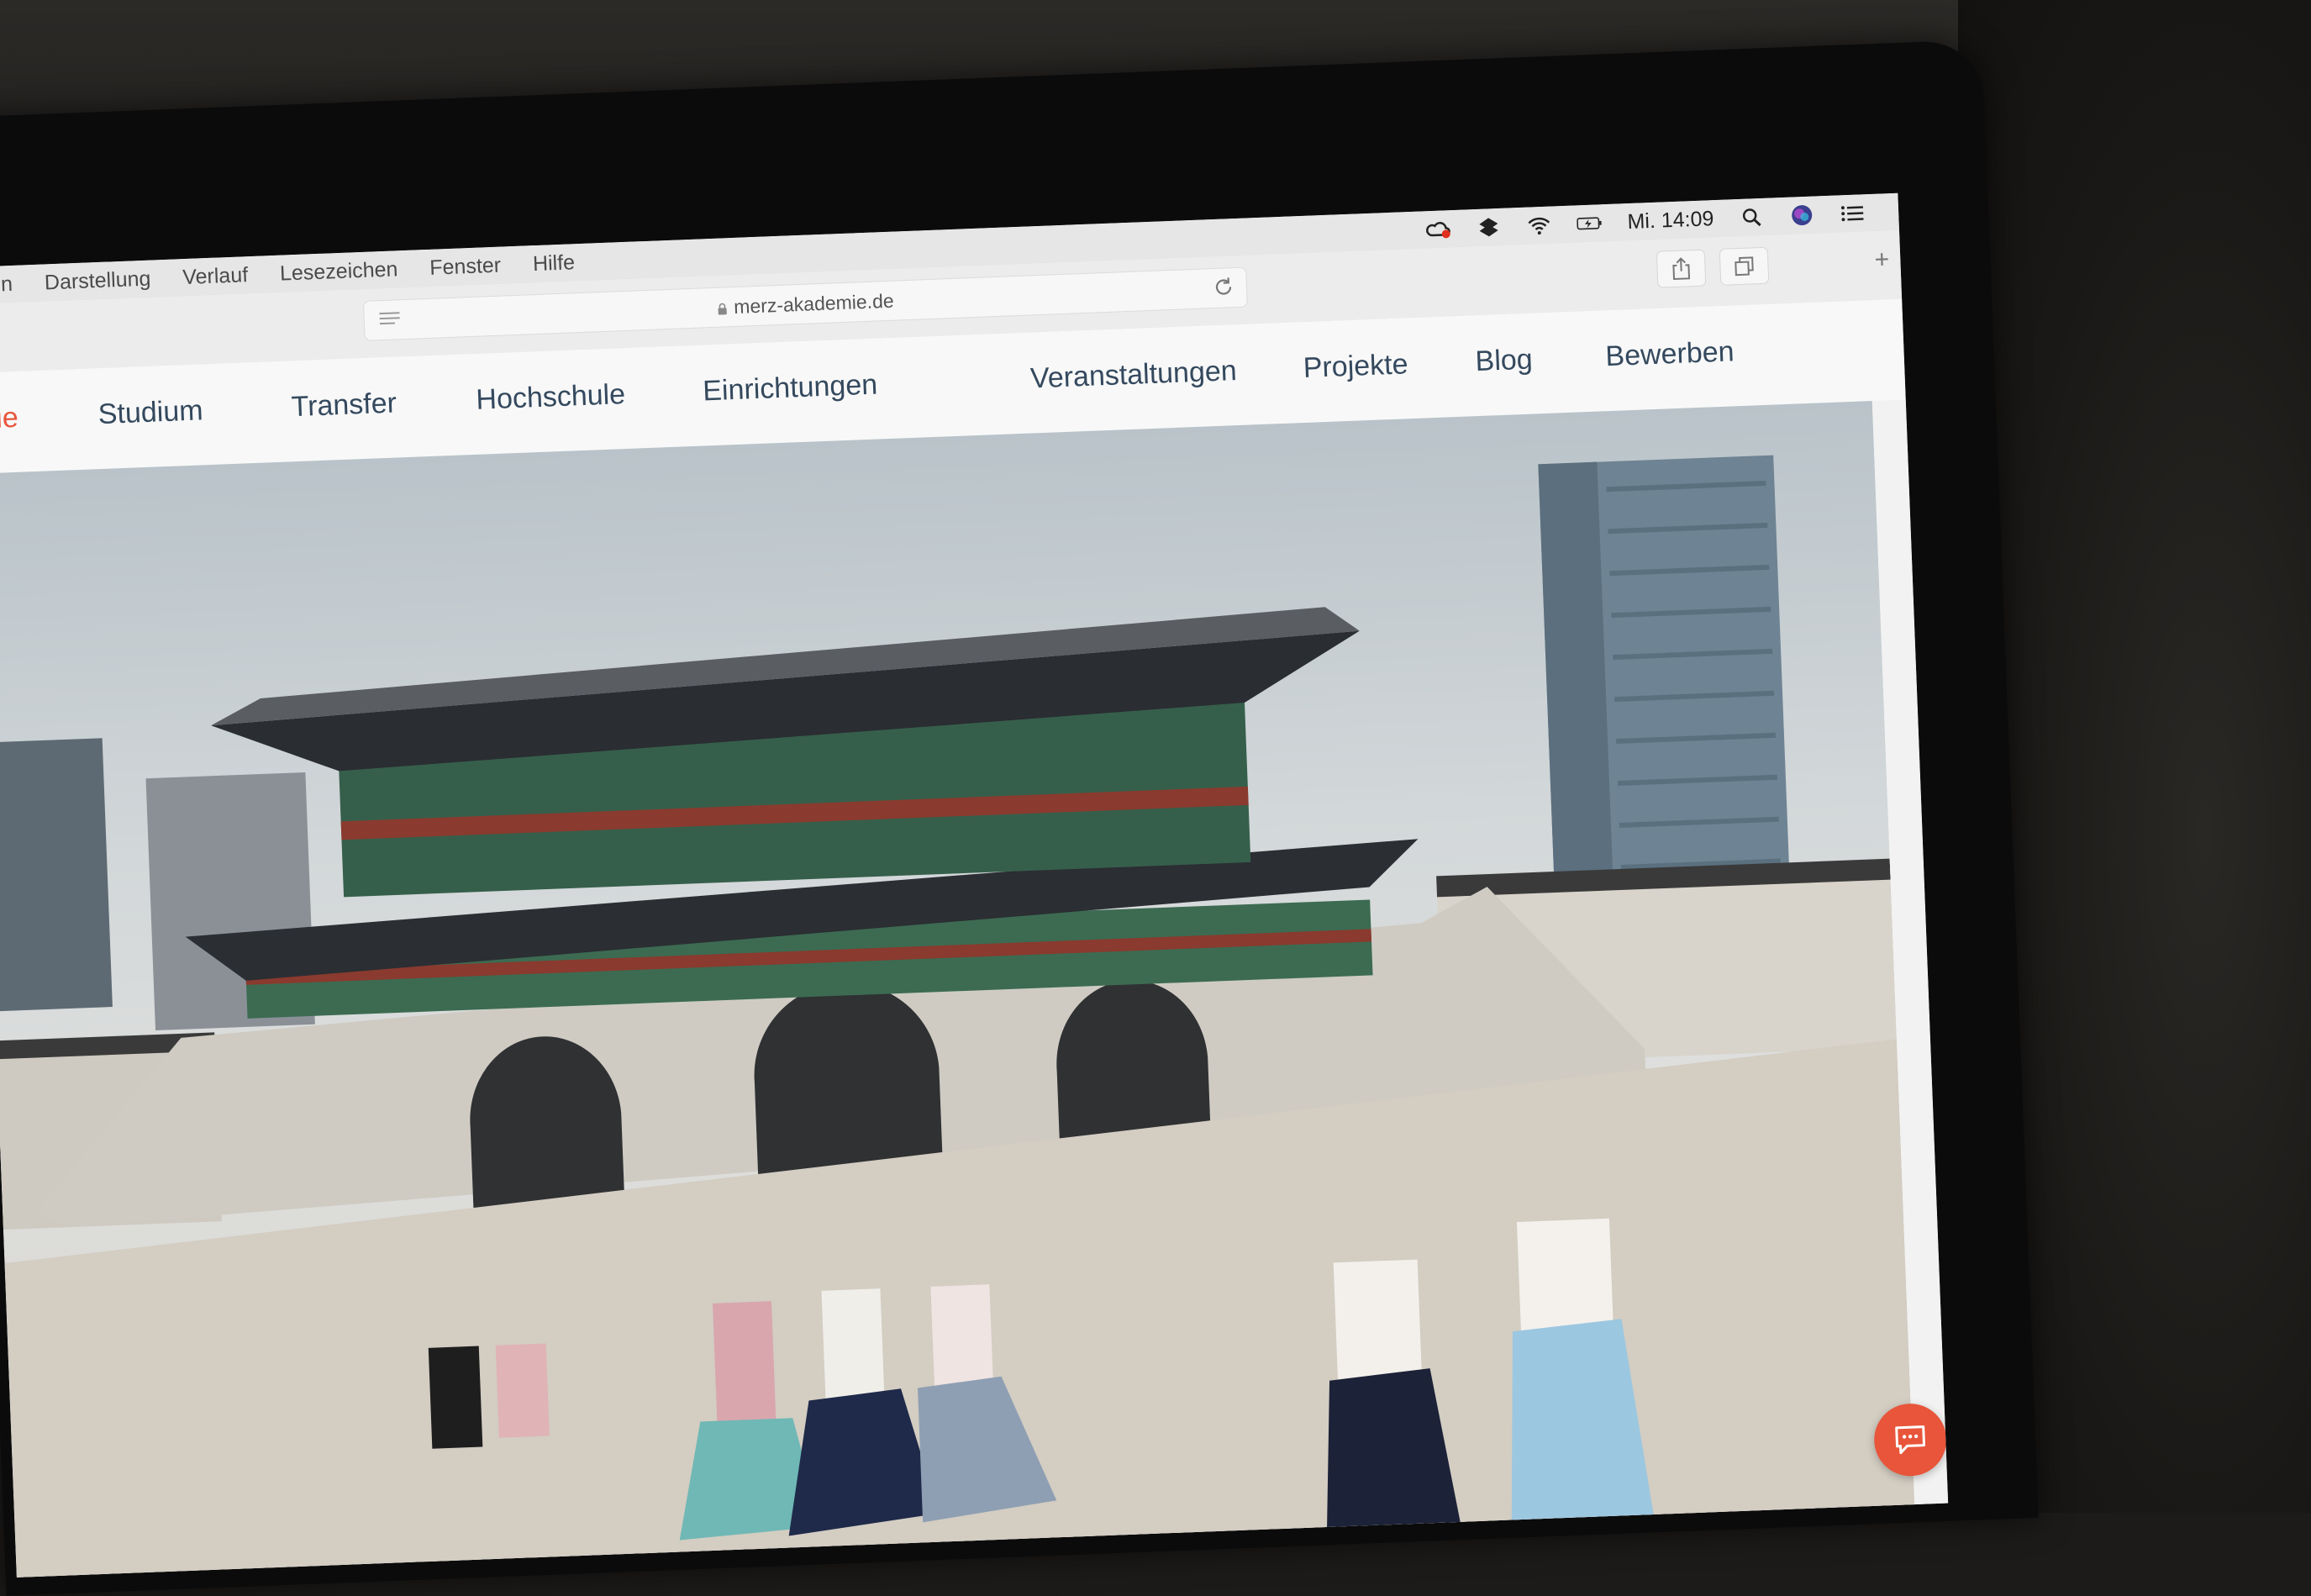 This screenshot has height=1596, width=2311. I want to click on url-text: merz-akademie.de, so click(814, 304).